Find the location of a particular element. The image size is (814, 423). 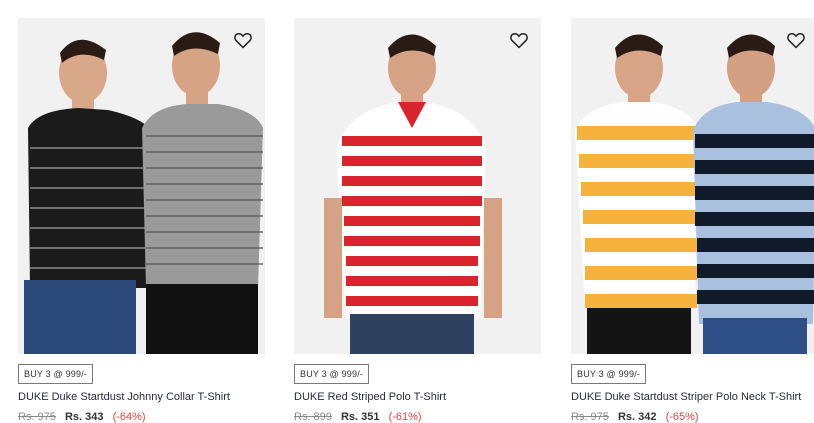

discount-percent: (-61%) is located at coordinates (405, 417).